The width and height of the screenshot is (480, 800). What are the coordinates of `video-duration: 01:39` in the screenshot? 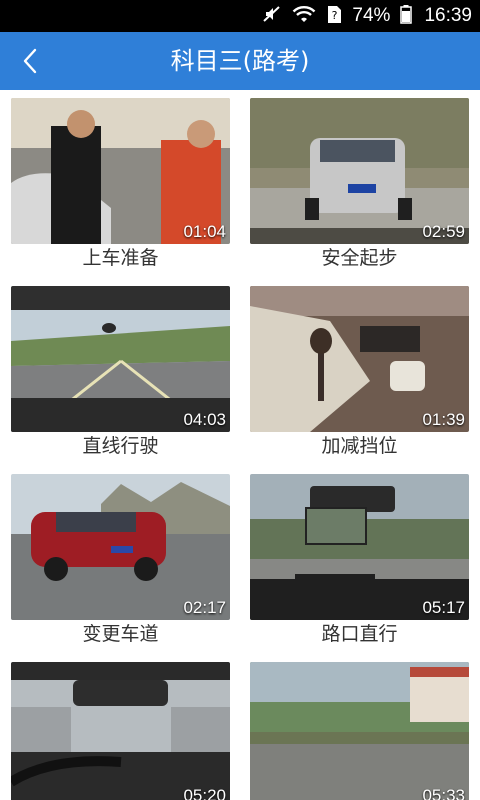 It's located at (443, 419).